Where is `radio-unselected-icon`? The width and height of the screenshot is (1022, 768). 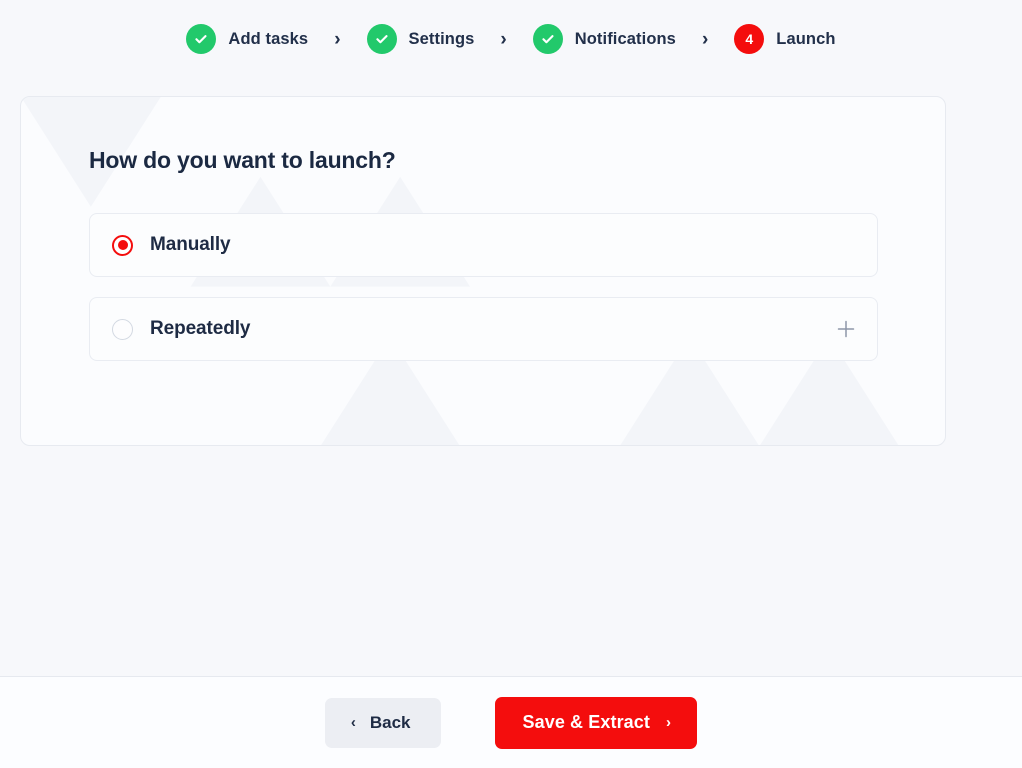
radio-unselected-icon is located at coordinates (122, 329).